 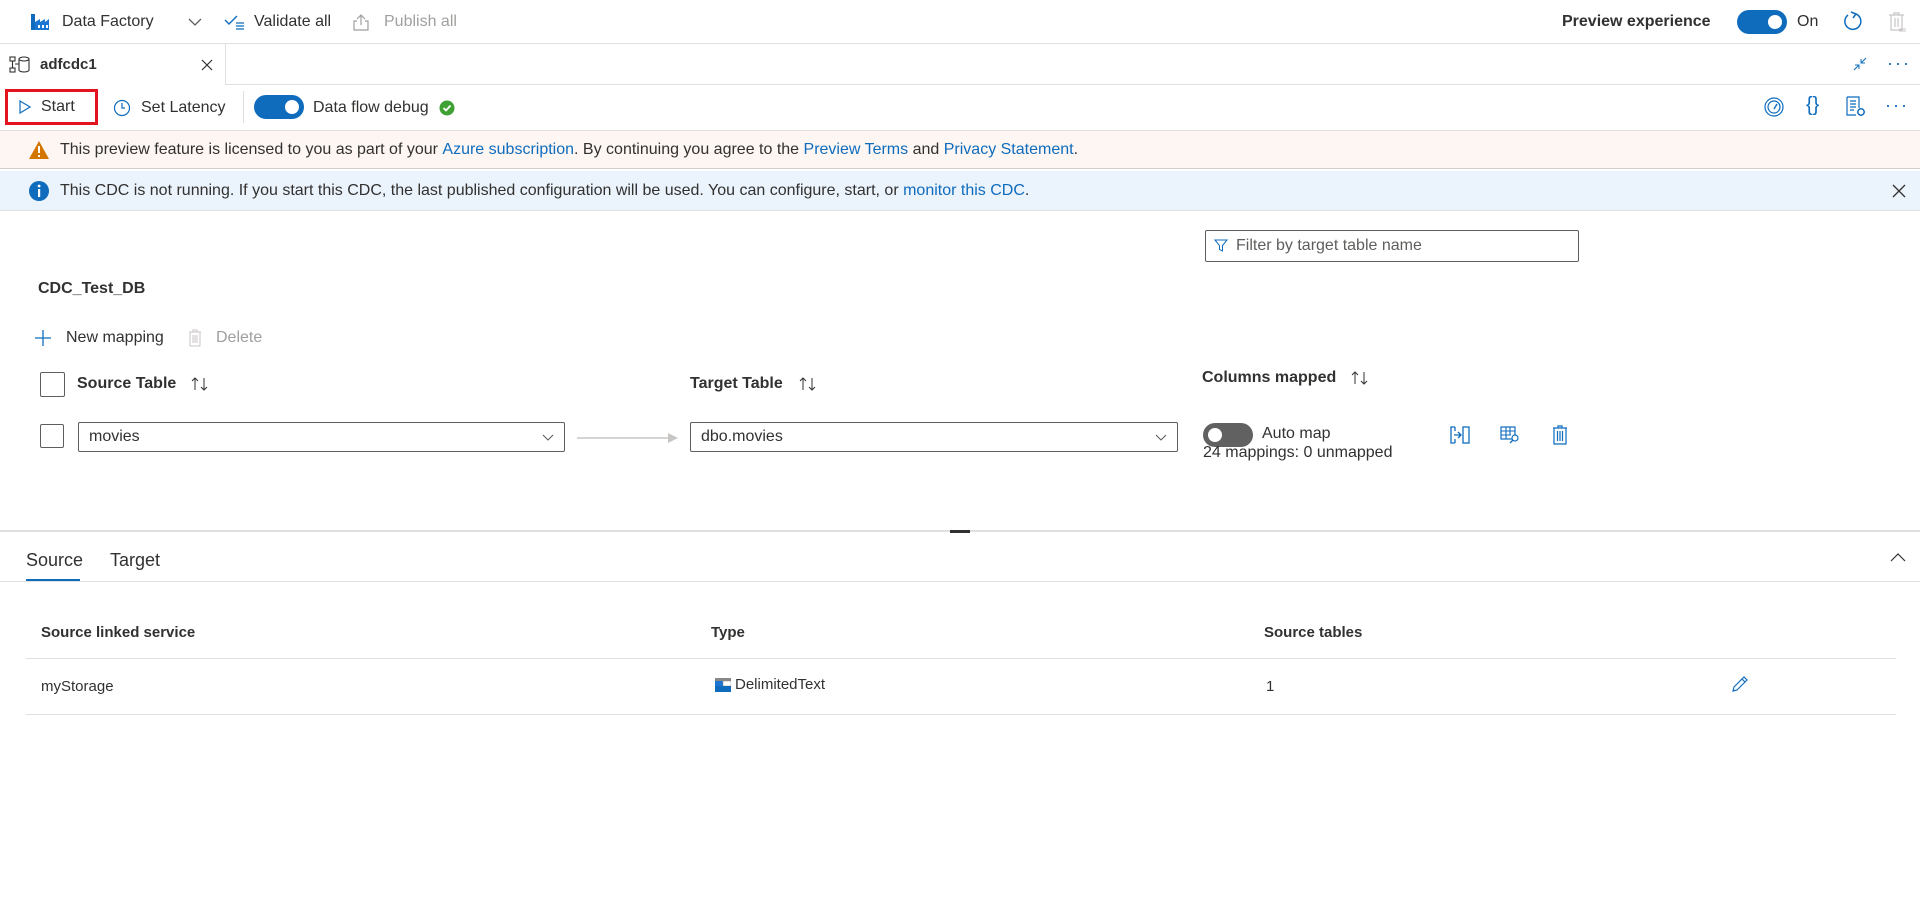 I want to click on play-icon, so click(x=25, y=107).